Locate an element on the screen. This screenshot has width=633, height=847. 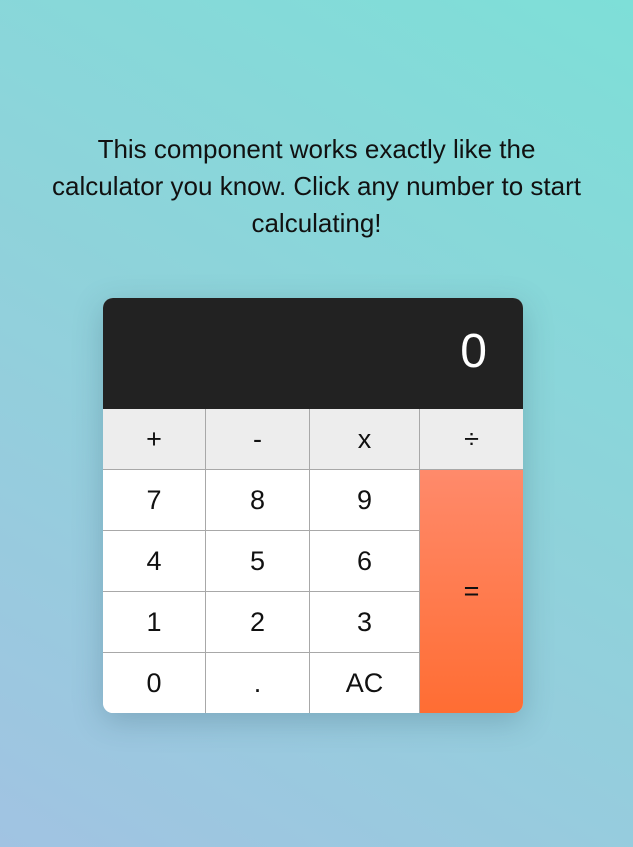
equals-button: = is located at coordinates (471, 591).